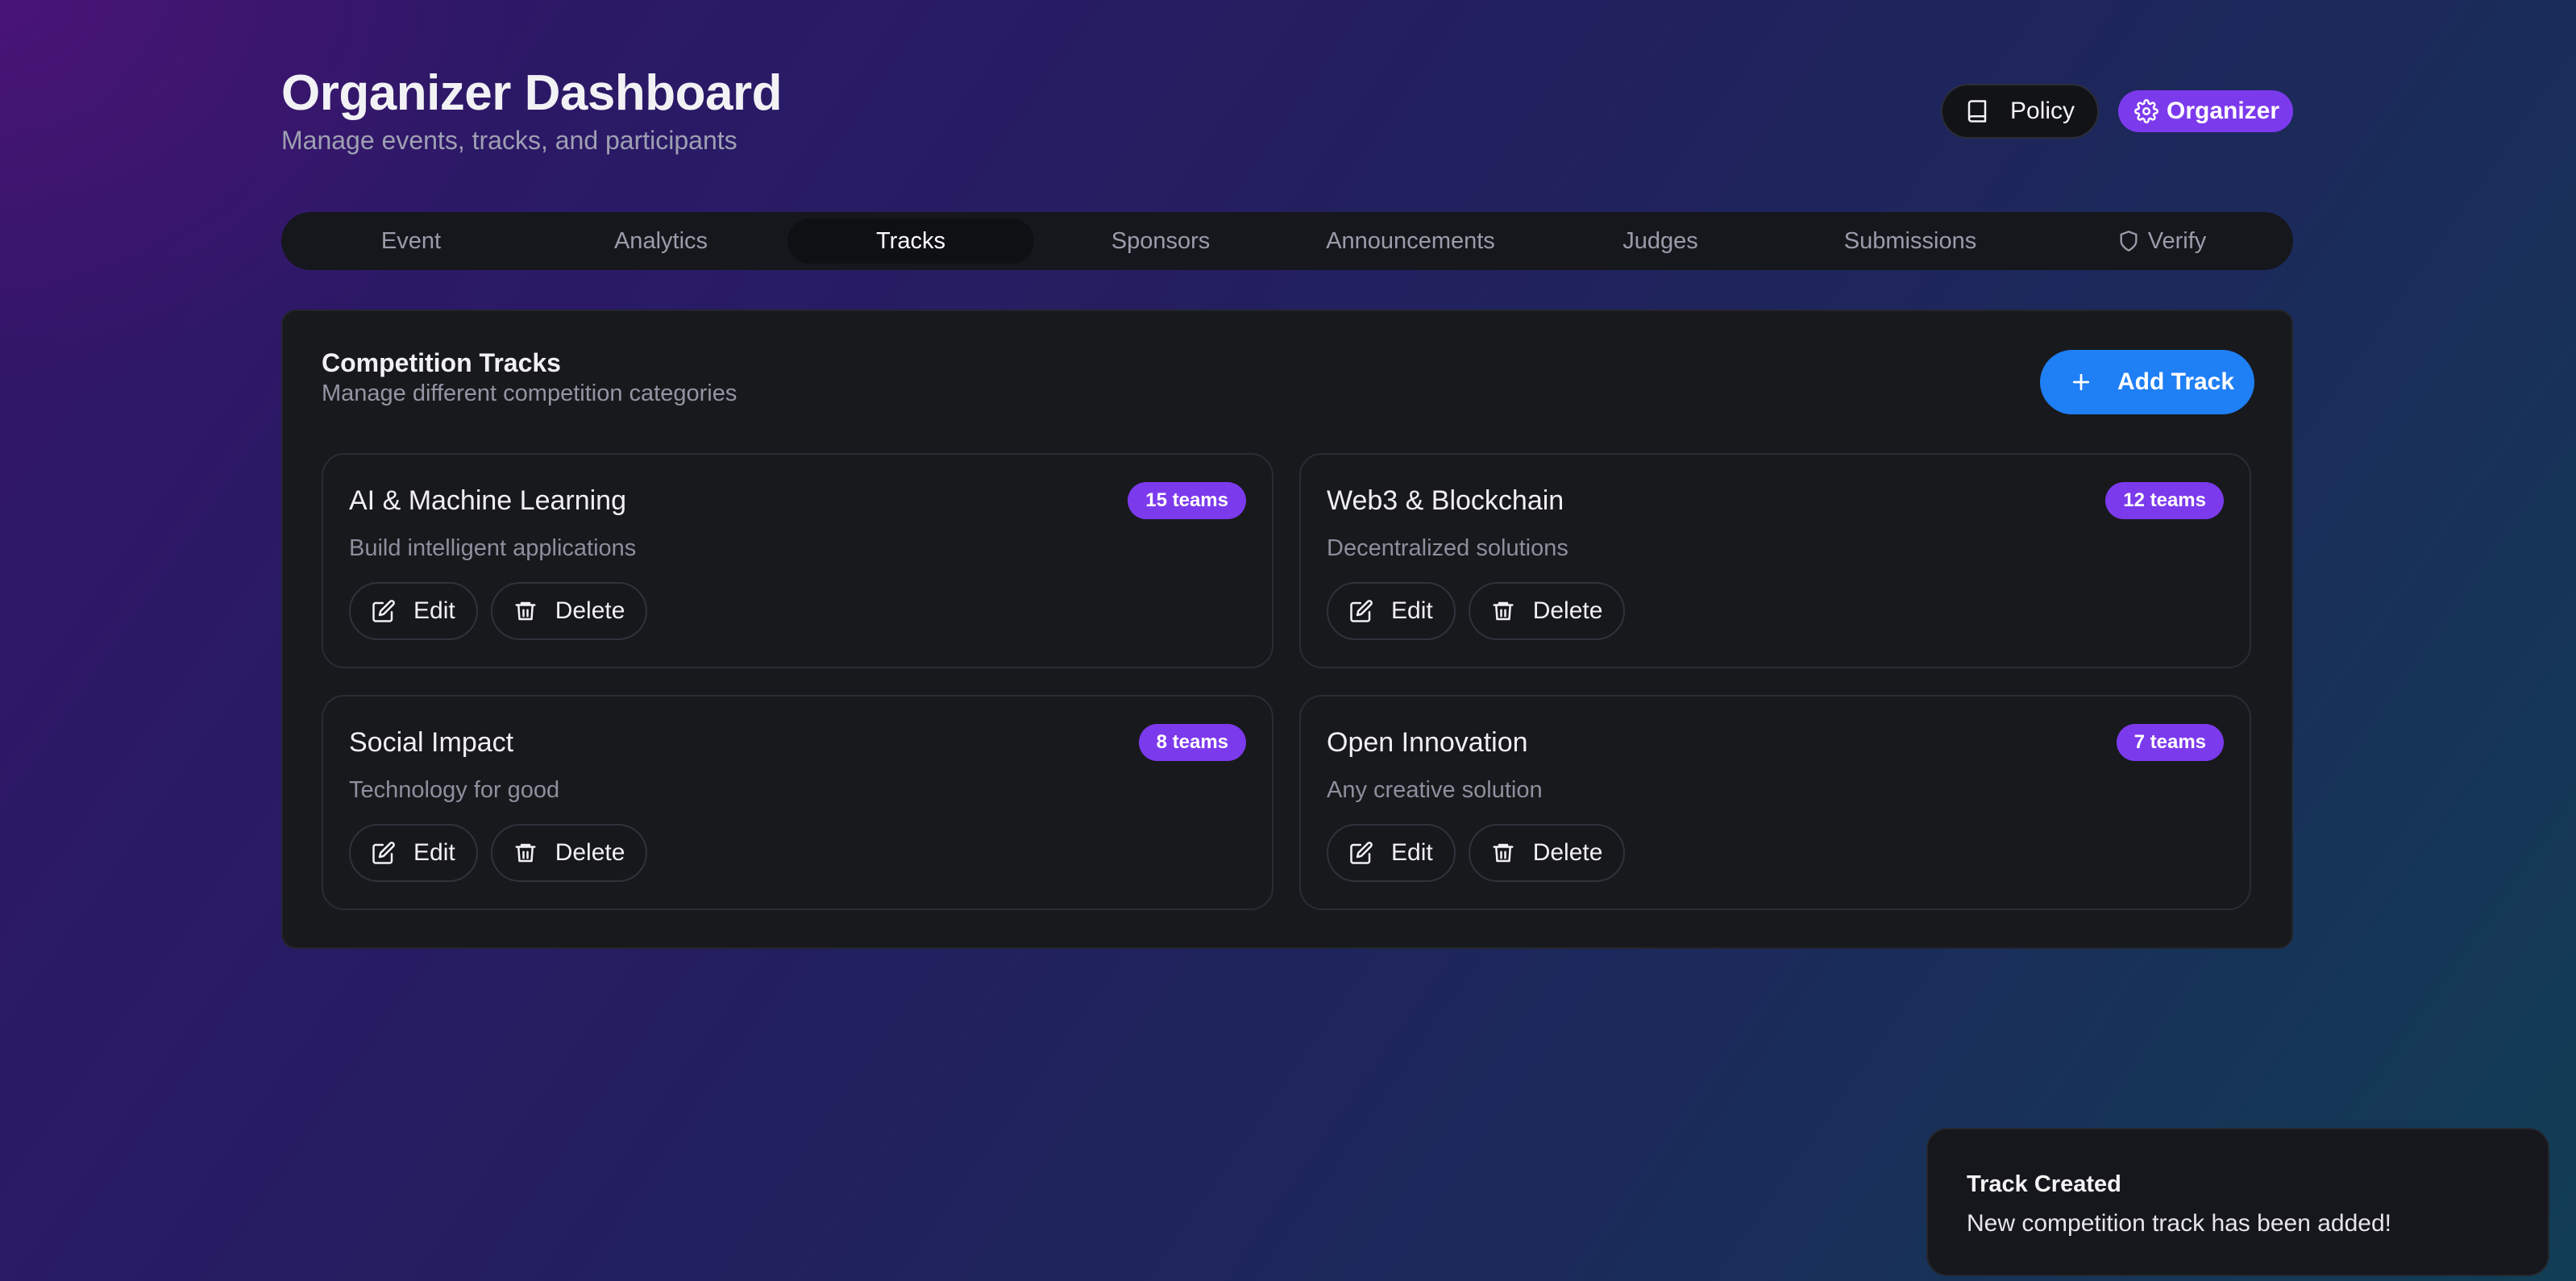 Image resolution: width=2576 pixels, height=1281 pixels. Describe the element at coordinates (2128, 241) in the screenshot. I see `shield-icon` at that location.